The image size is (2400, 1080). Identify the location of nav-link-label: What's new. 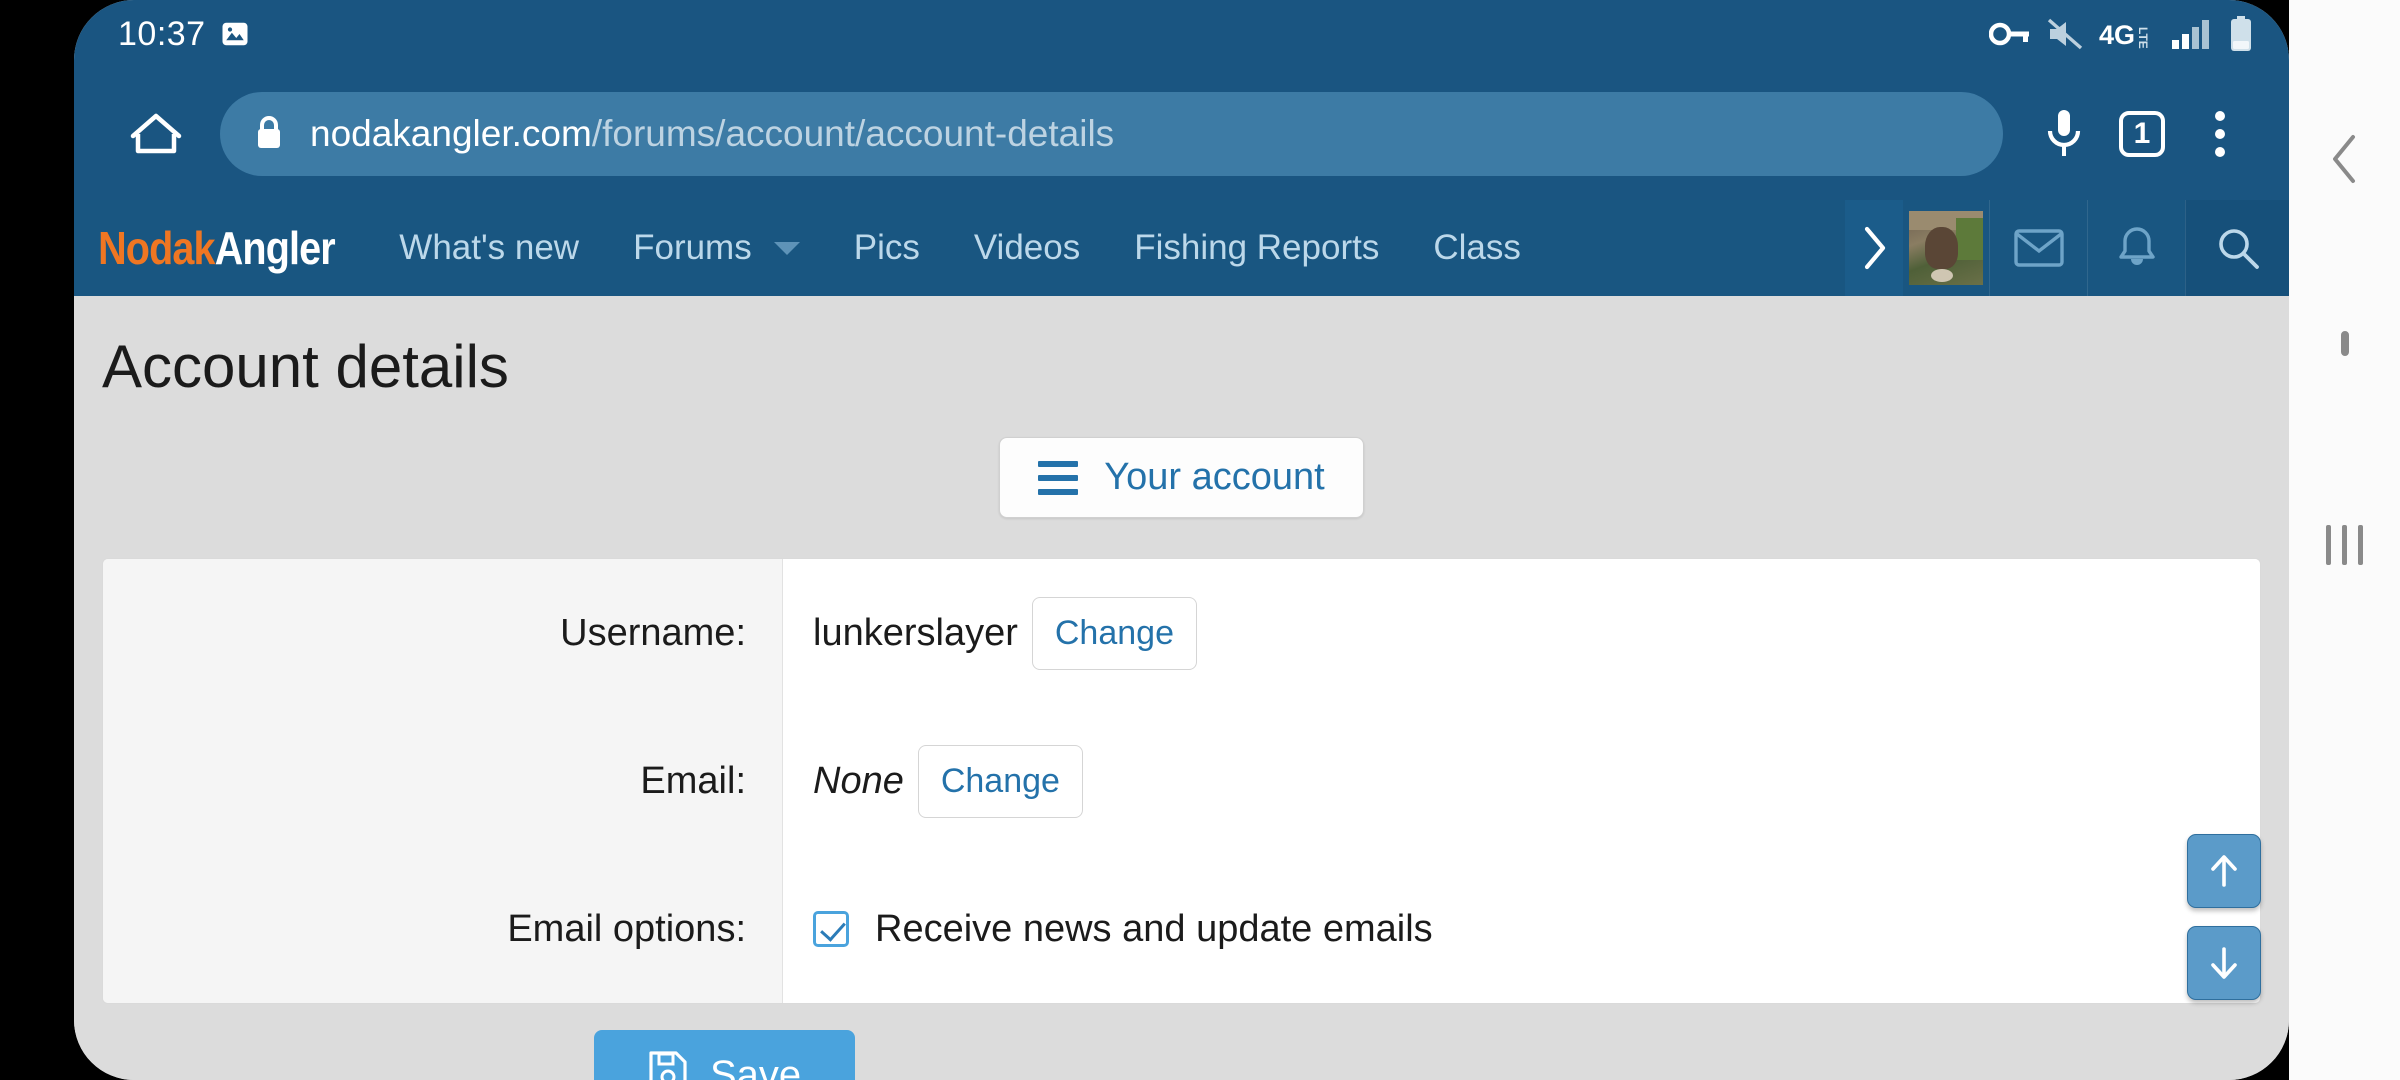
(489, 247).